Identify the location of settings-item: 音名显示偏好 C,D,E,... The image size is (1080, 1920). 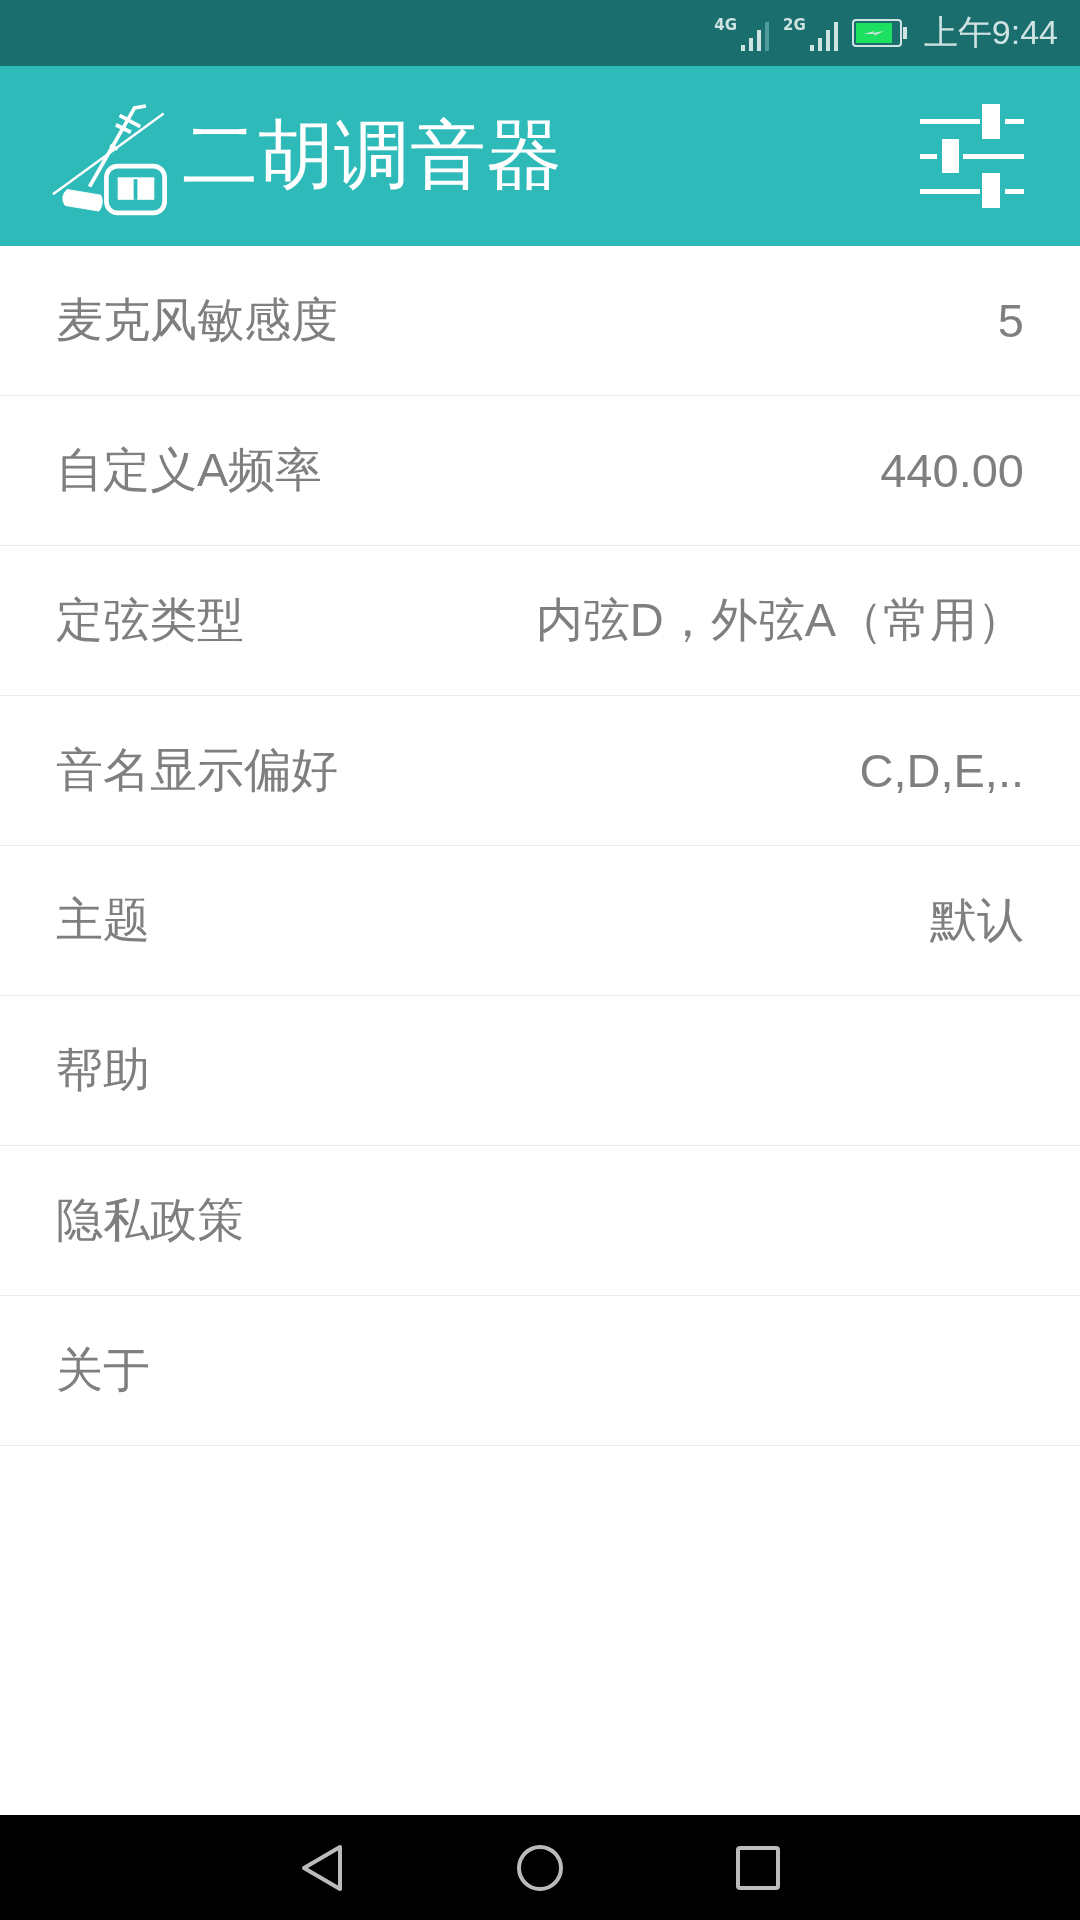
(540, 771).